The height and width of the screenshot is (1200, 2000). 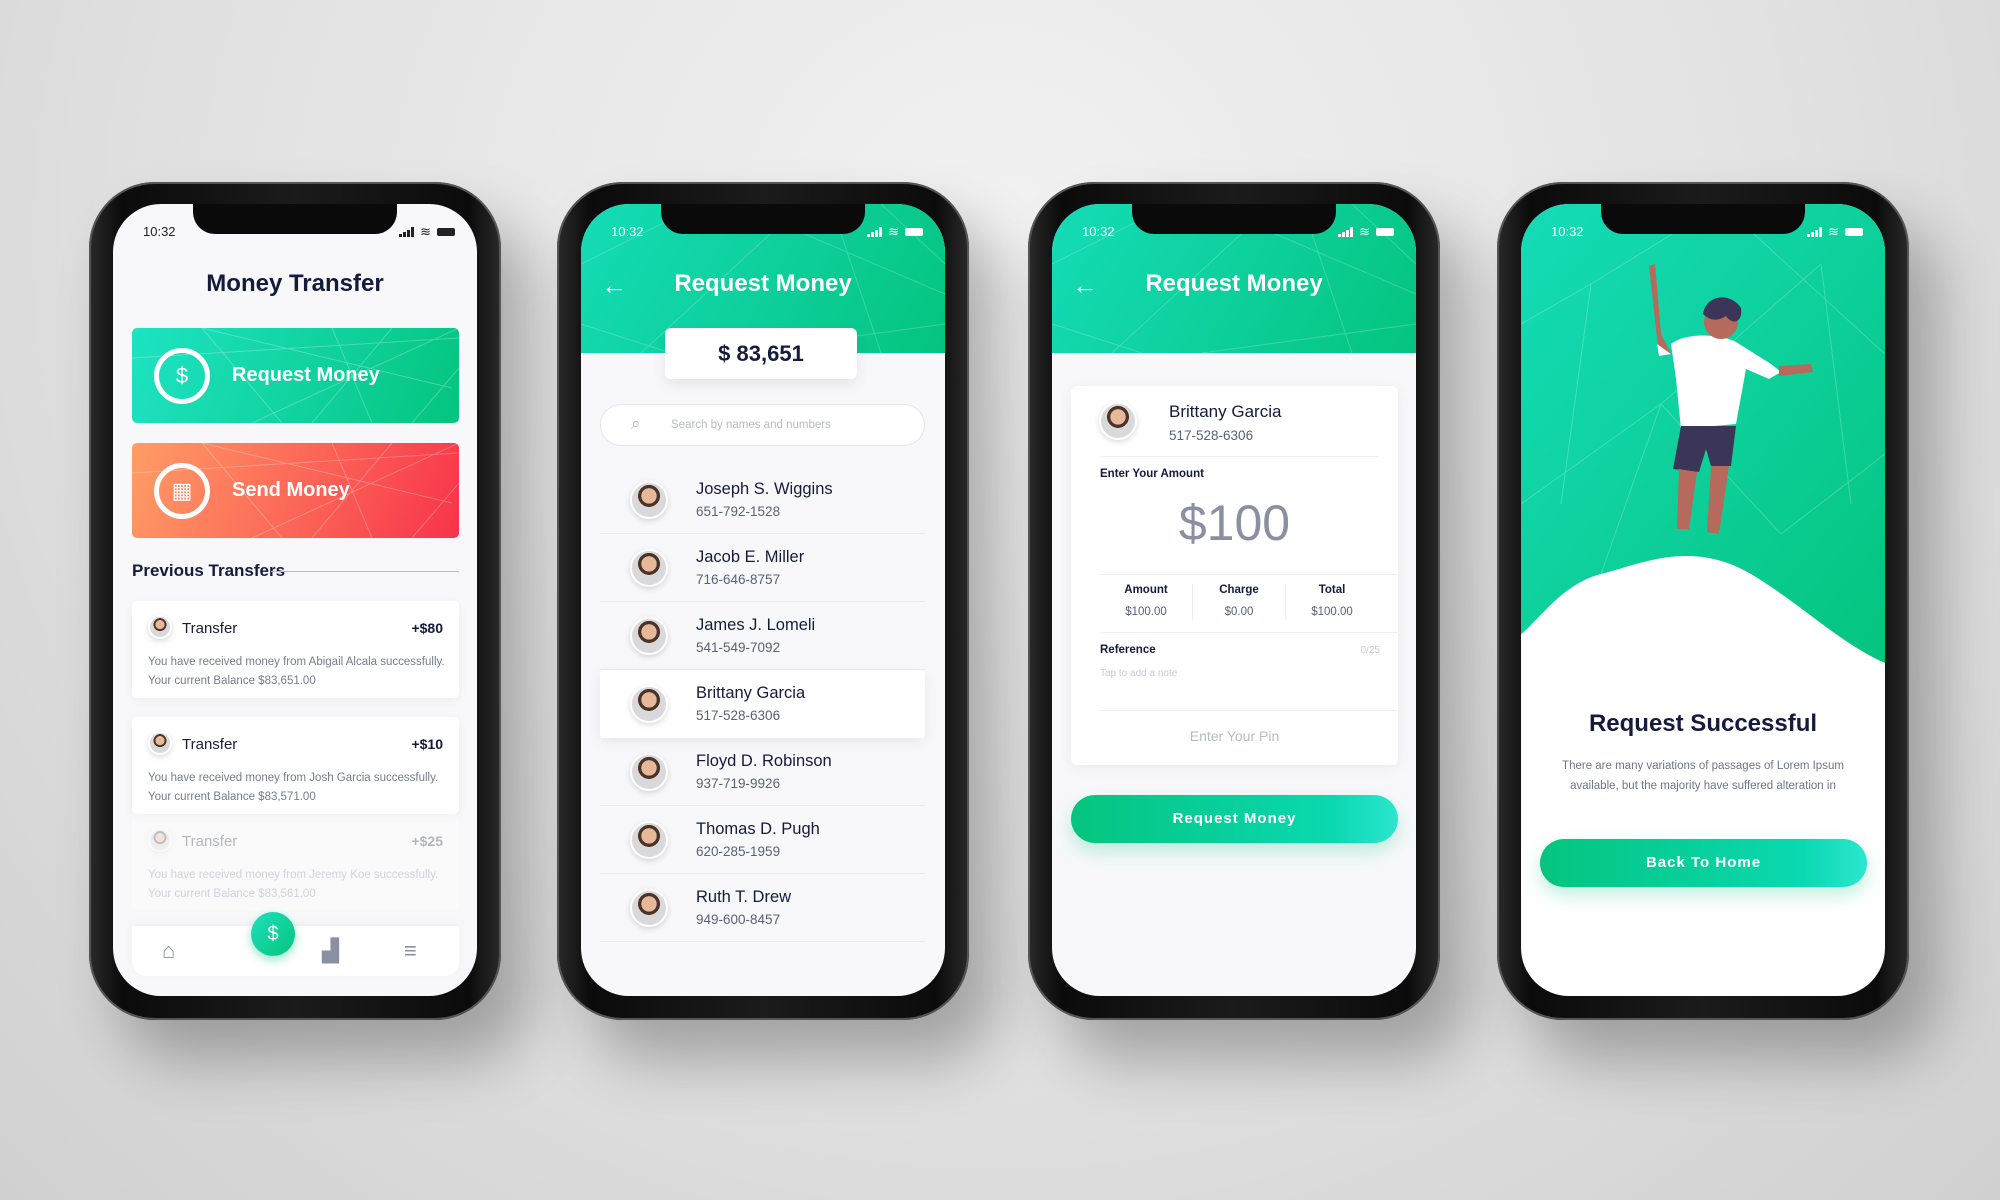 I want to click on search-placeholder: Search by names and numbers, so click(x=751, y=425).